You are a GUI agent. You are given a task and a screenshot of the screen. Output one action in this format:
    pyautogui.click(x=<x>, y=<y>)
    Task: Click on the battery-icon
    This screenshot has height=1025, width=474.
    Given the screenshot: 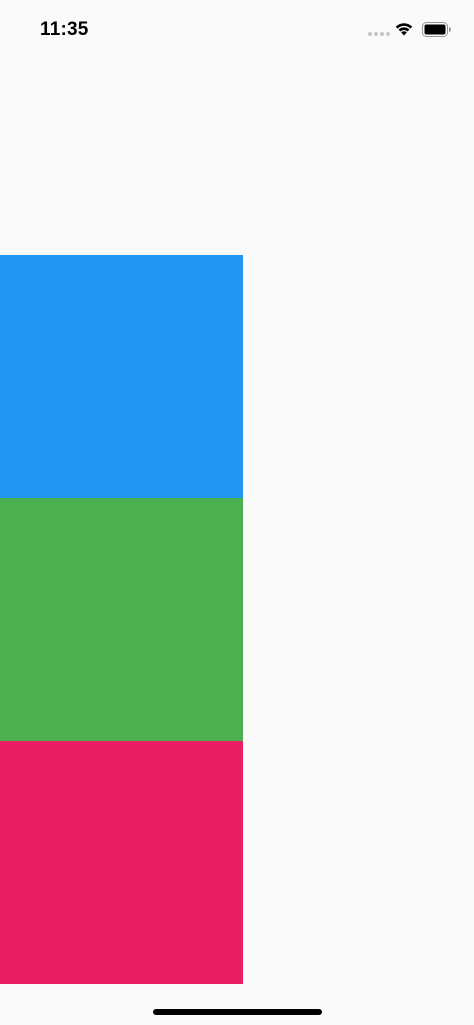 What is the action you would take?
    pyautogui.click(x=436, y=29)
    